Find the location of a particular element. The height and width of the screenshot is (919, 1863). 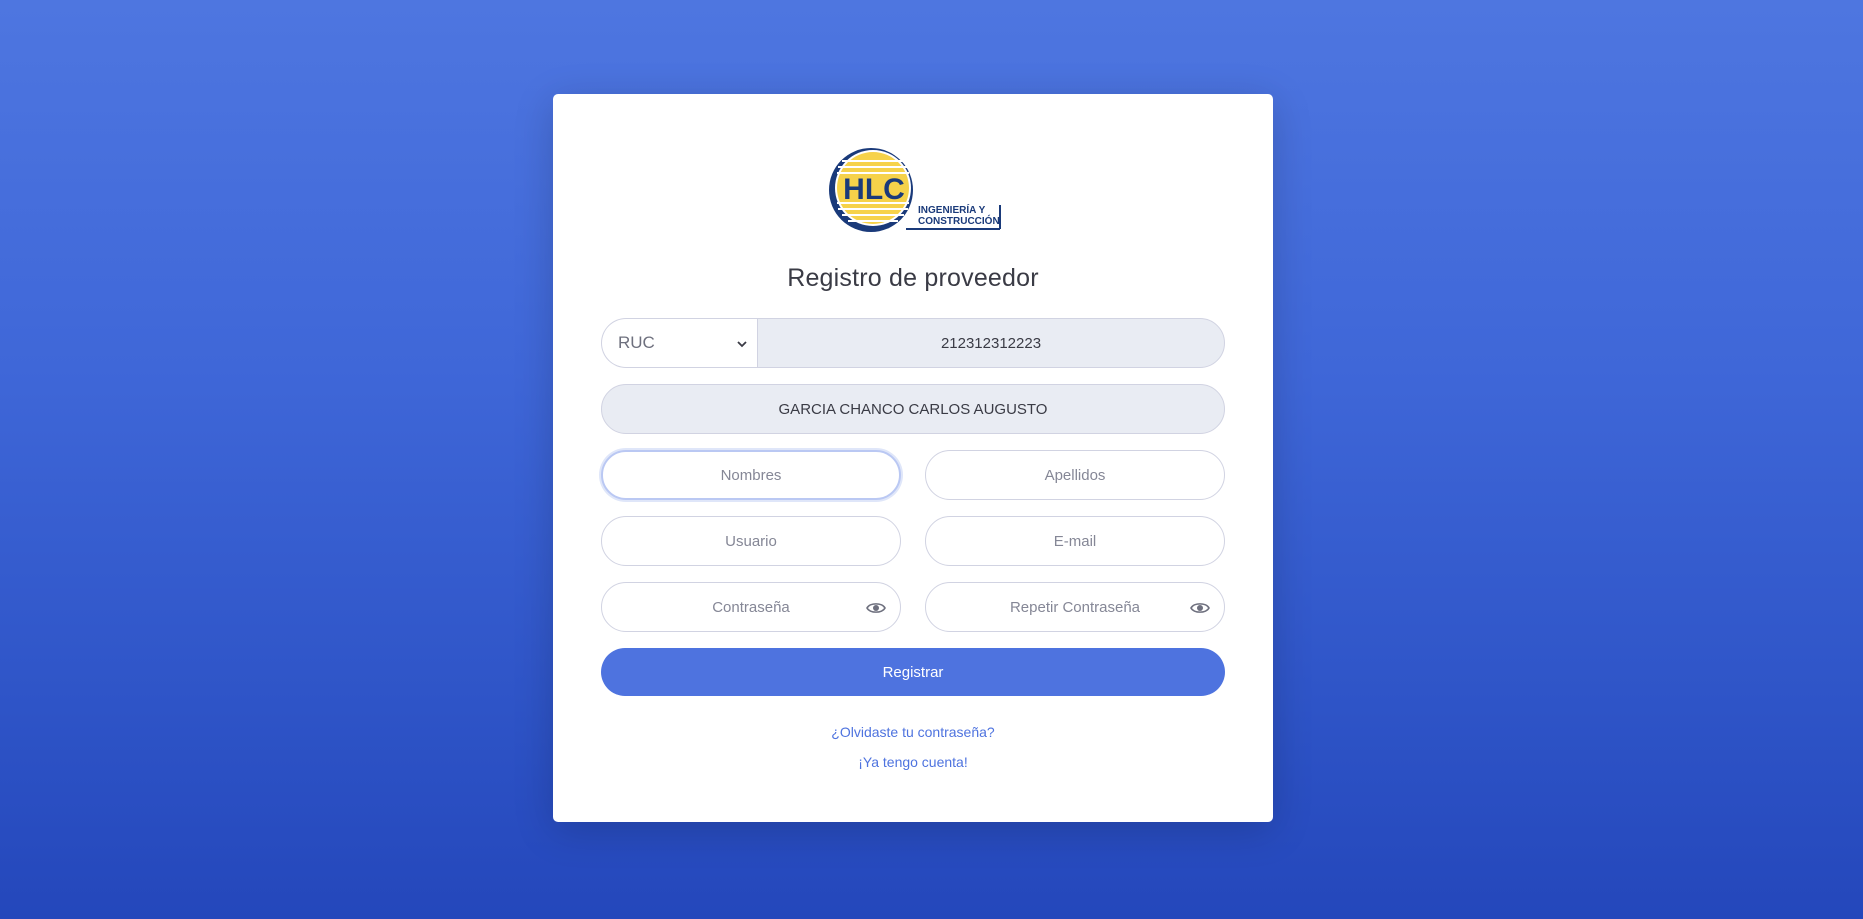

apellidos-placeholder: Apellidos is located at coordinates (1075, 475).